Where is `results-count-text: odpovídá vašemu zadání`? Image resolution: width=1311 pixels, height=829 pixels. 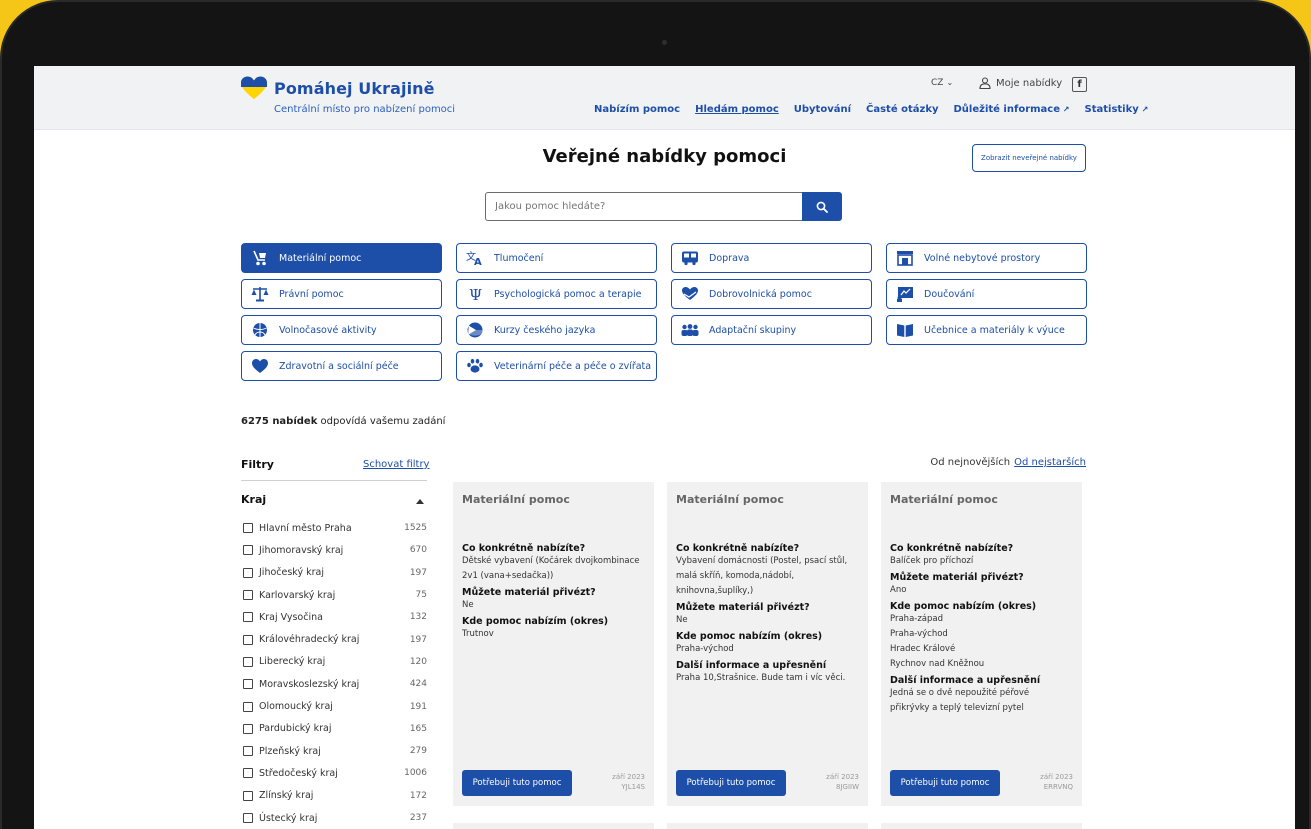
results-count-text: odpovídá vašemu zadání is located at coordinates (381, 421).